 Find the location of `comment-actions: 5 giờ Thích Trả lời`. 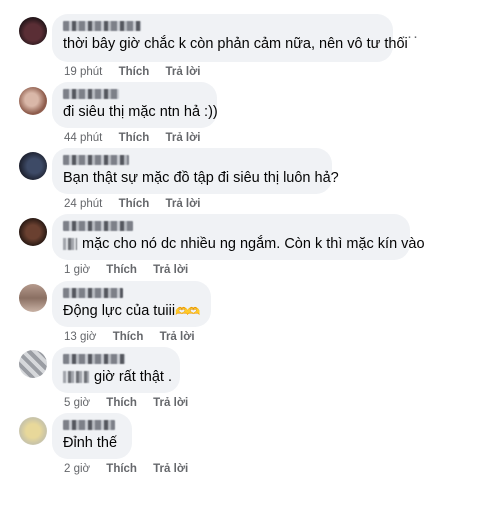

comment-actions: 5 giờ Thích Trả lời is located at coordinates (132, 403).